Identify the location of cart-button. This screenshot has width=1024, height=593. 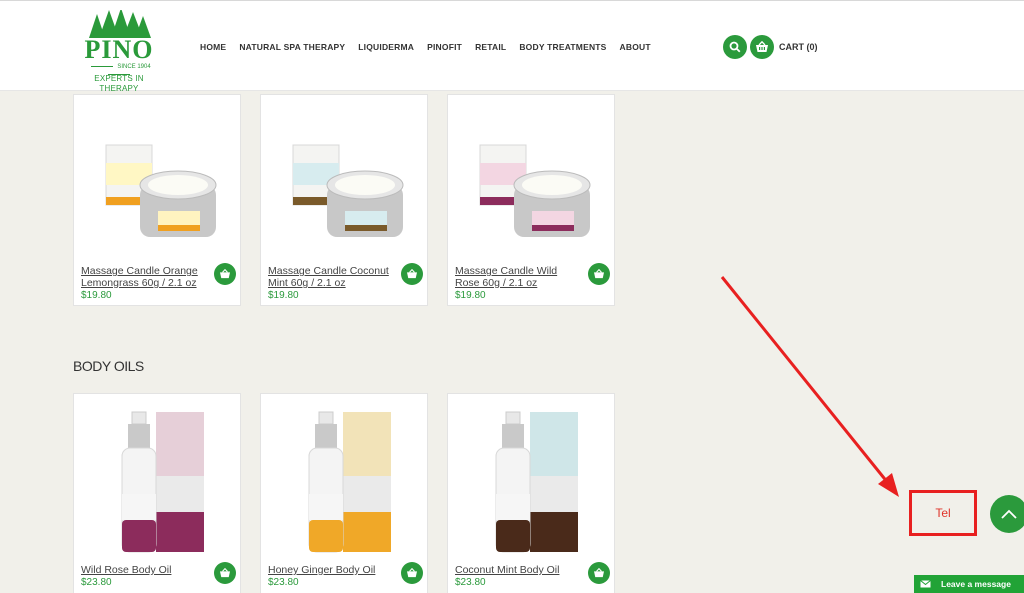
(762, 47).